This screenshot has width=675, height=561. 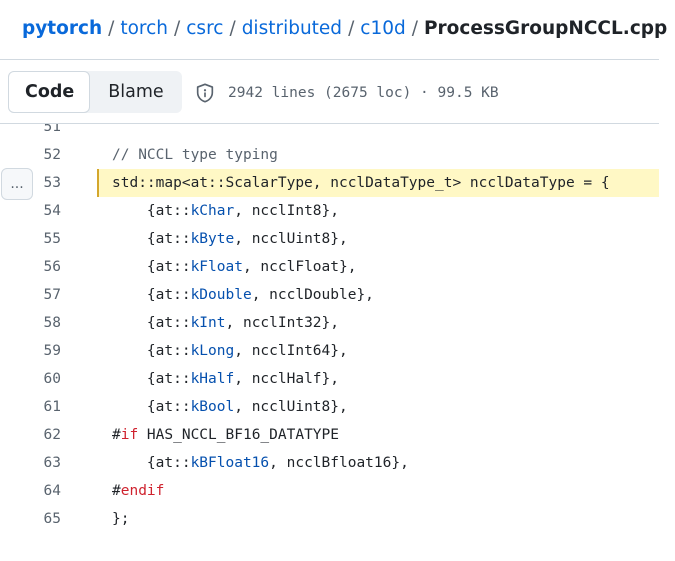 I want to click on code-text: {at::kLong, ncclInt64},, so click(x=230, y=351).